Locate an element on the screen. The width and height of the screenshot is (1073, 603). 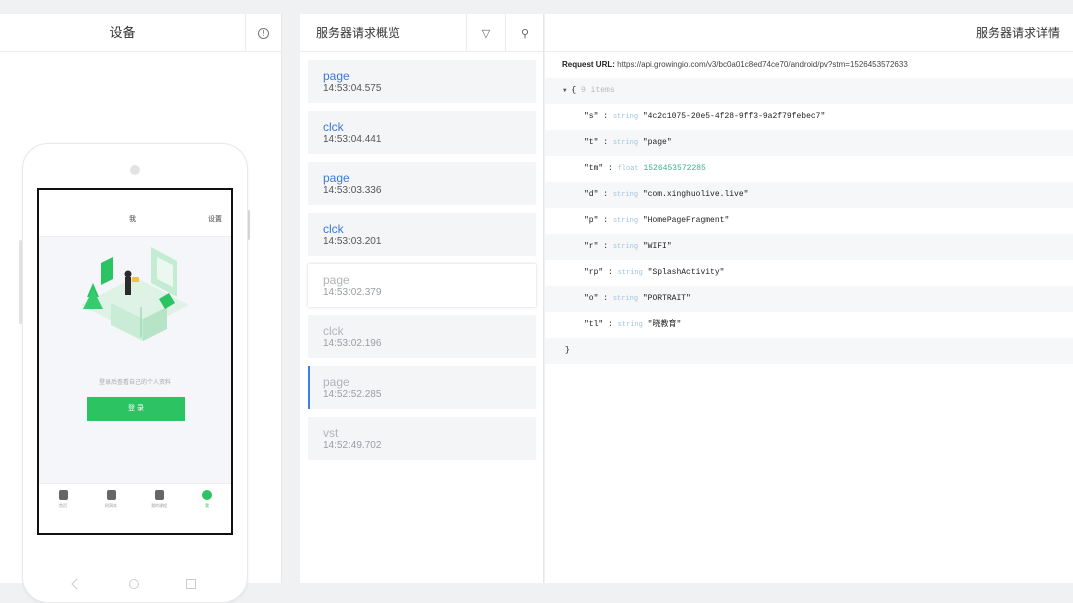
json-value: "WIFI" is located at coordinates (657, 246).